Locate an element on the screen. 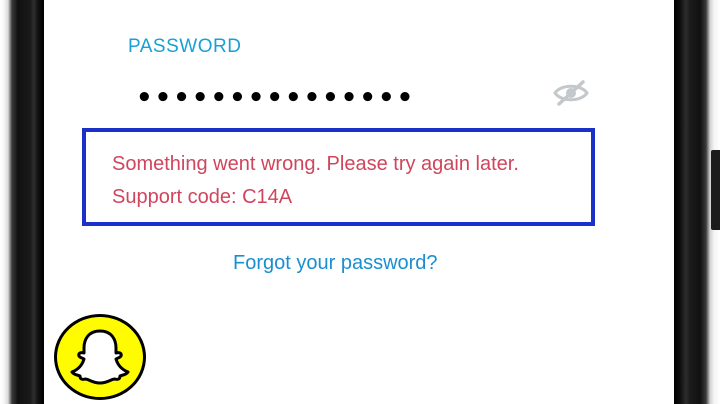 The height and width of the screenshot is (404, 720). password-label: PASSWORD is located at coordinates (185, 46).